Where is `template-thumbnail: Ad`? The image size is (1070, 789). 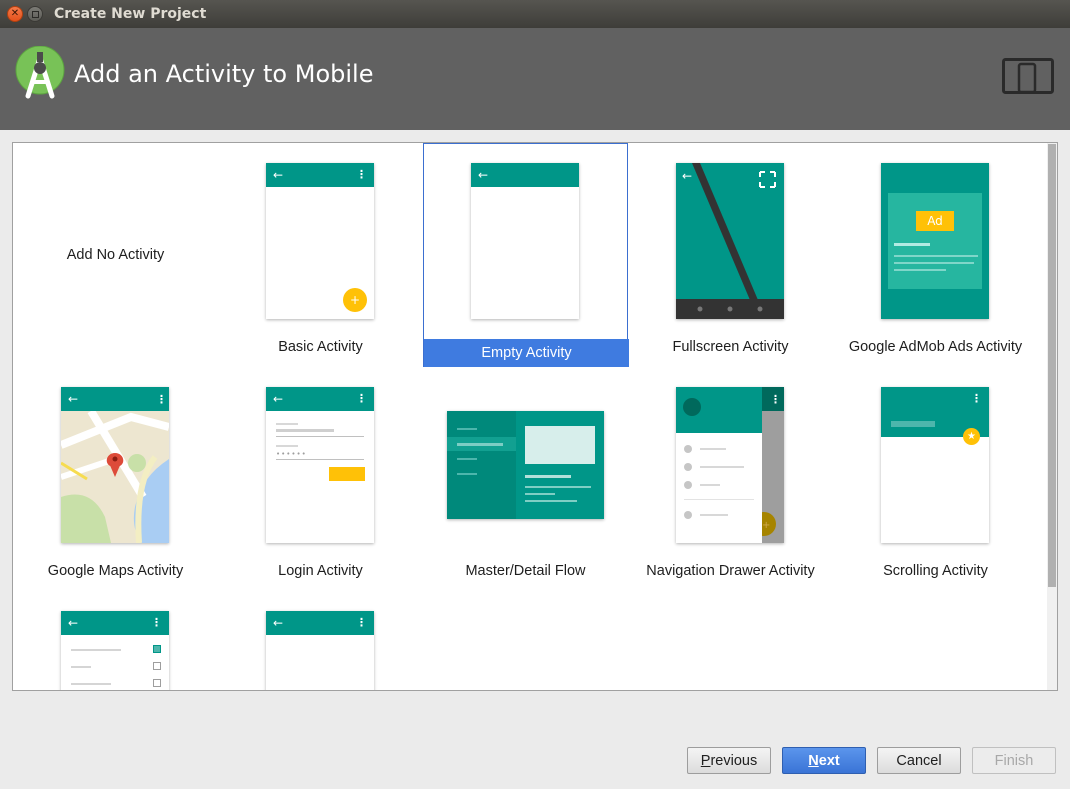 template-thumbnail: Ad is located at coordinates (935, 241).